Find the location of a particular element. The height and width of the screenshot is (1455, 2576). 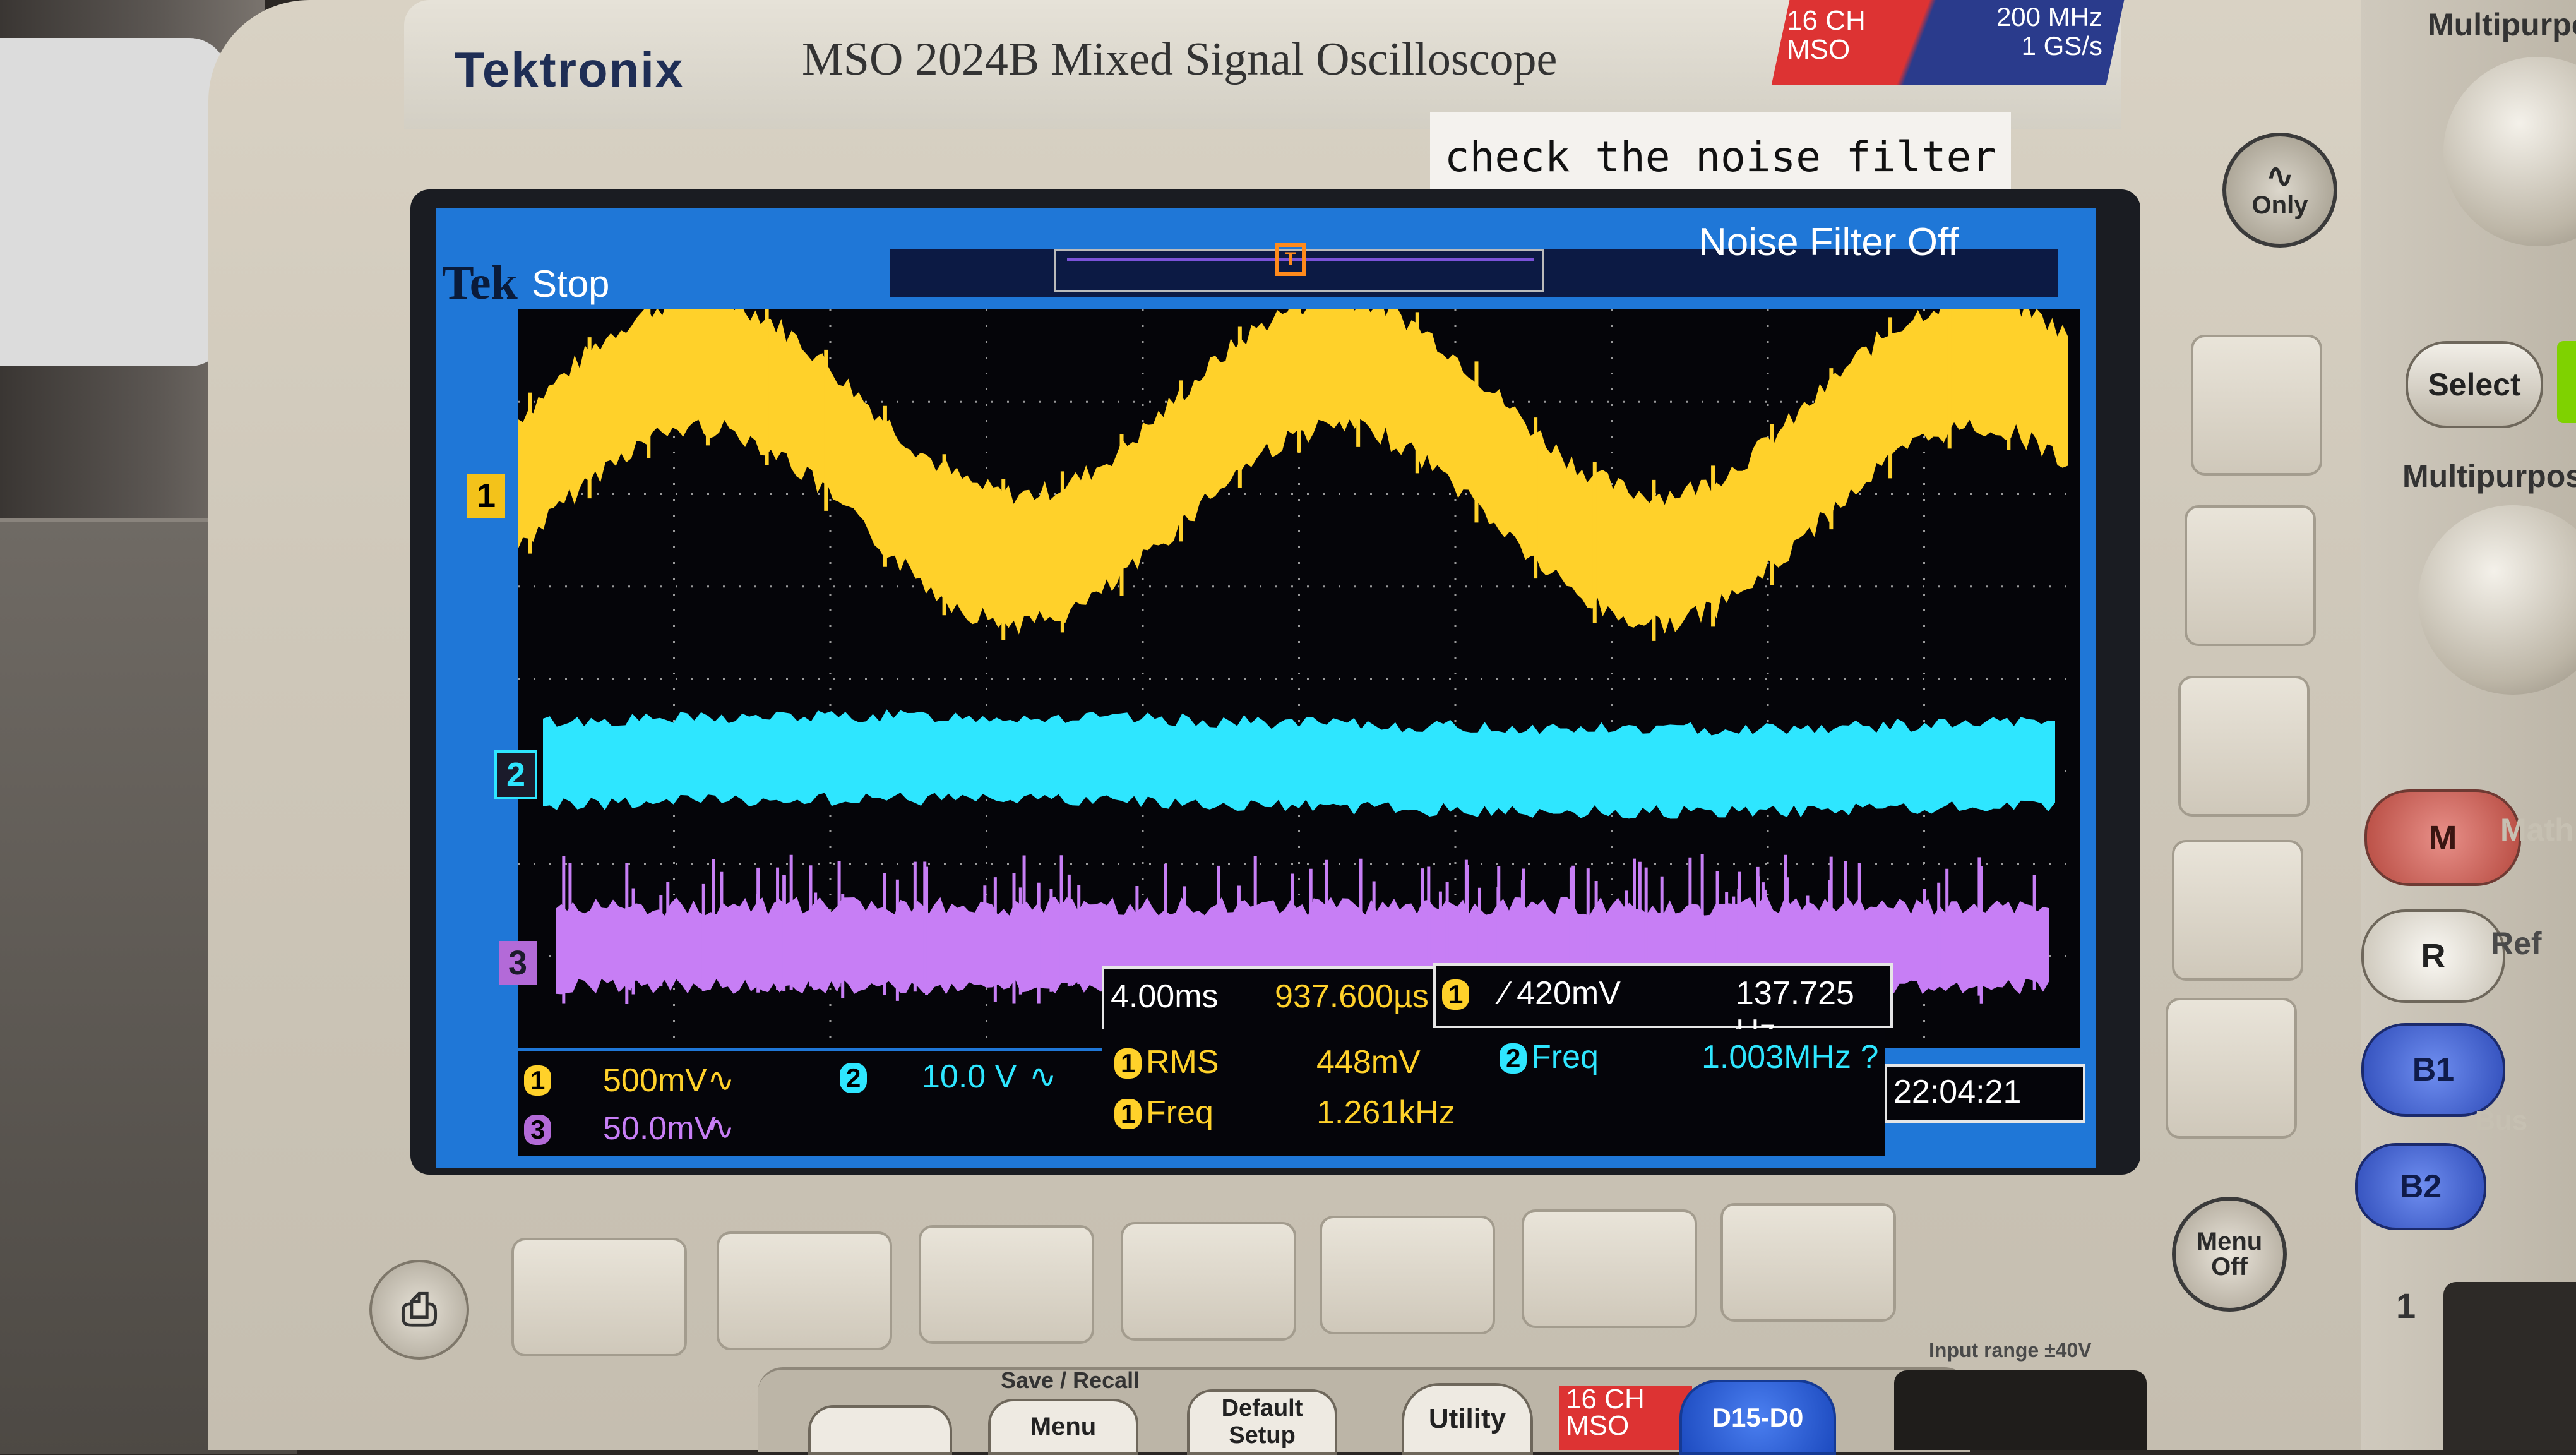

channel-1-label: 1 is located at coordinates (2406, 1306).